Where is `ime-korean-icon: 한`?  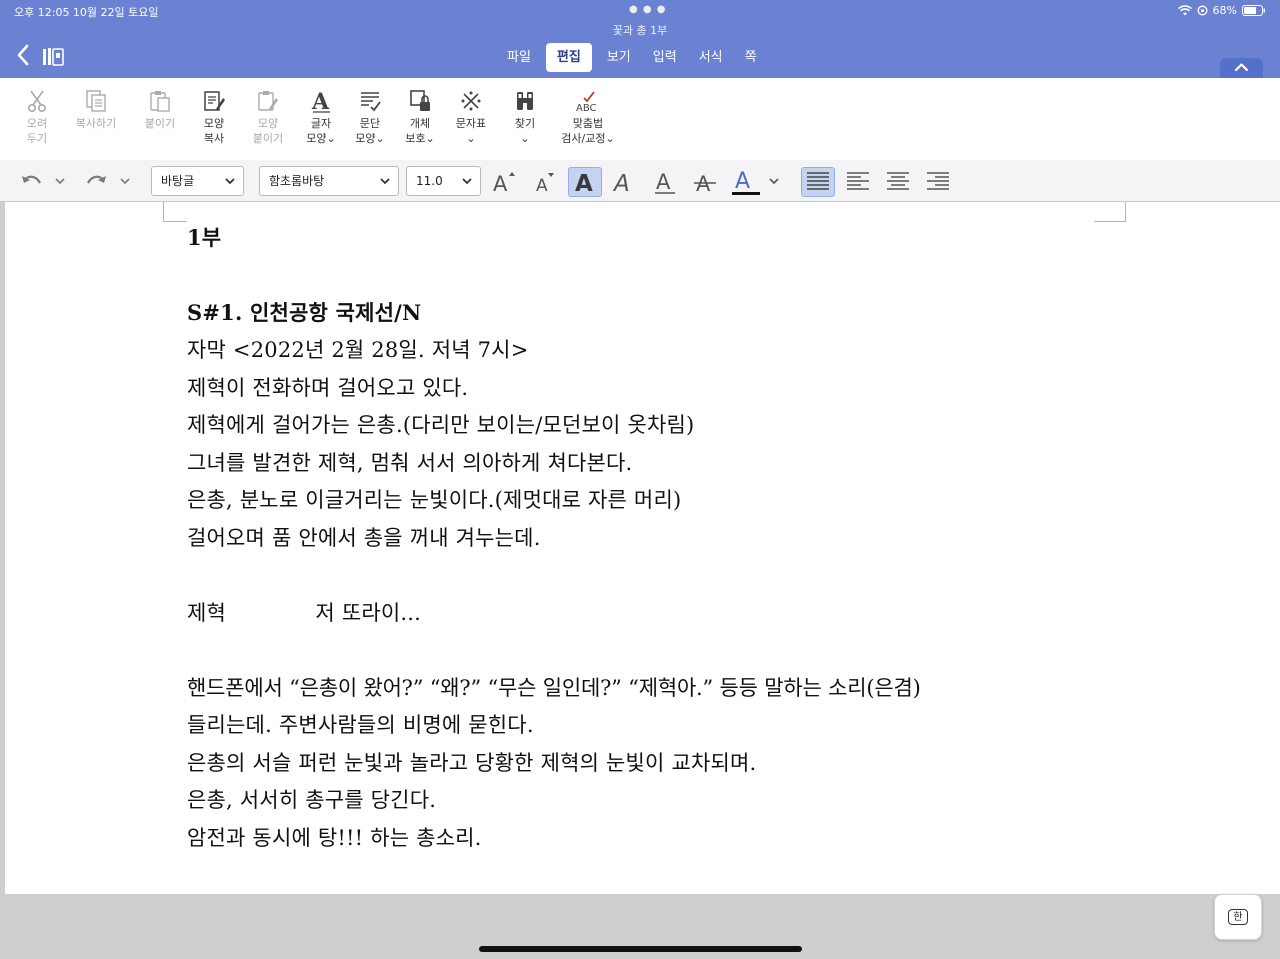
ime-korean-icon: 한 is located at coordinates (1238, 917).